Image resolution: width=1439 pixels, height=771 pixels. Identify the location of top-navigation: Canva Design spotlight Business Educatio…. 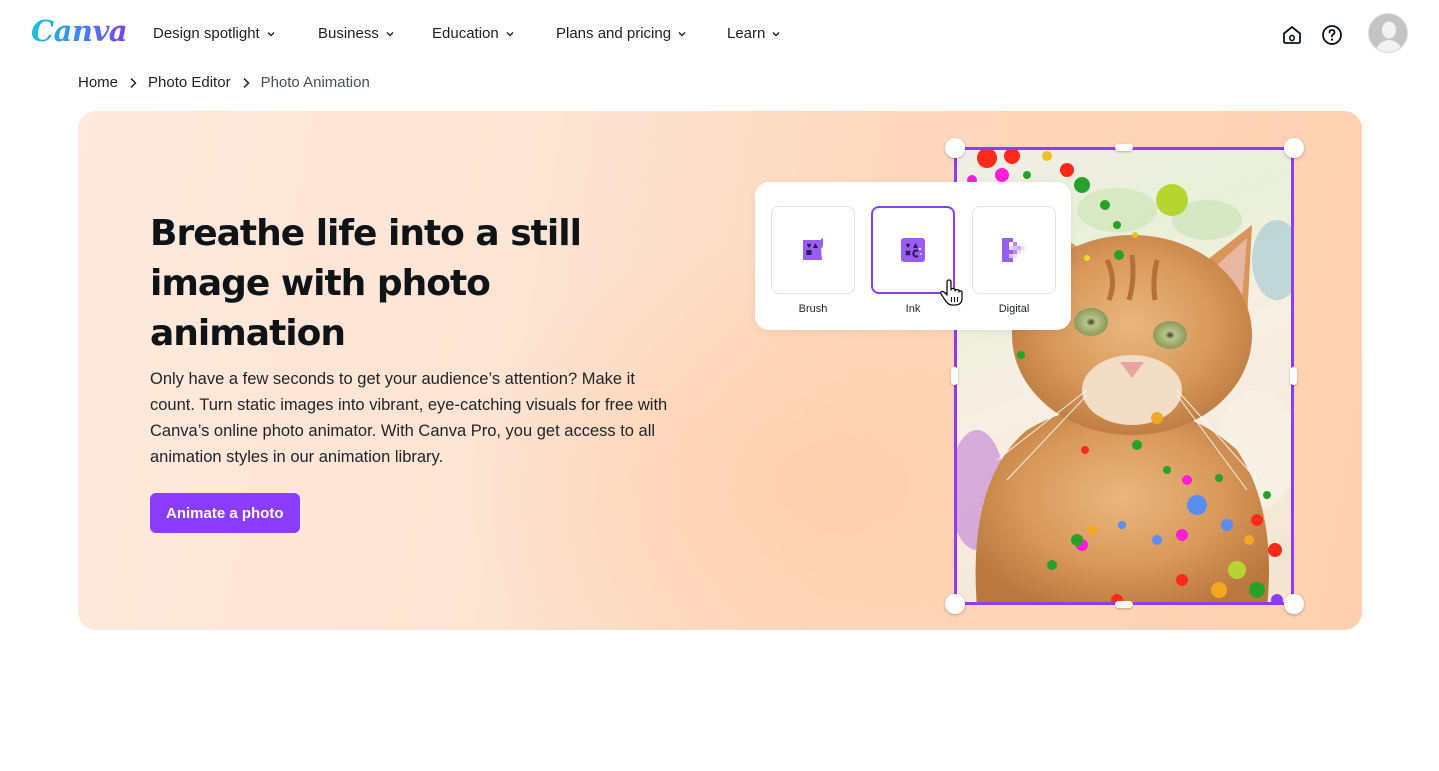
(719, 35).